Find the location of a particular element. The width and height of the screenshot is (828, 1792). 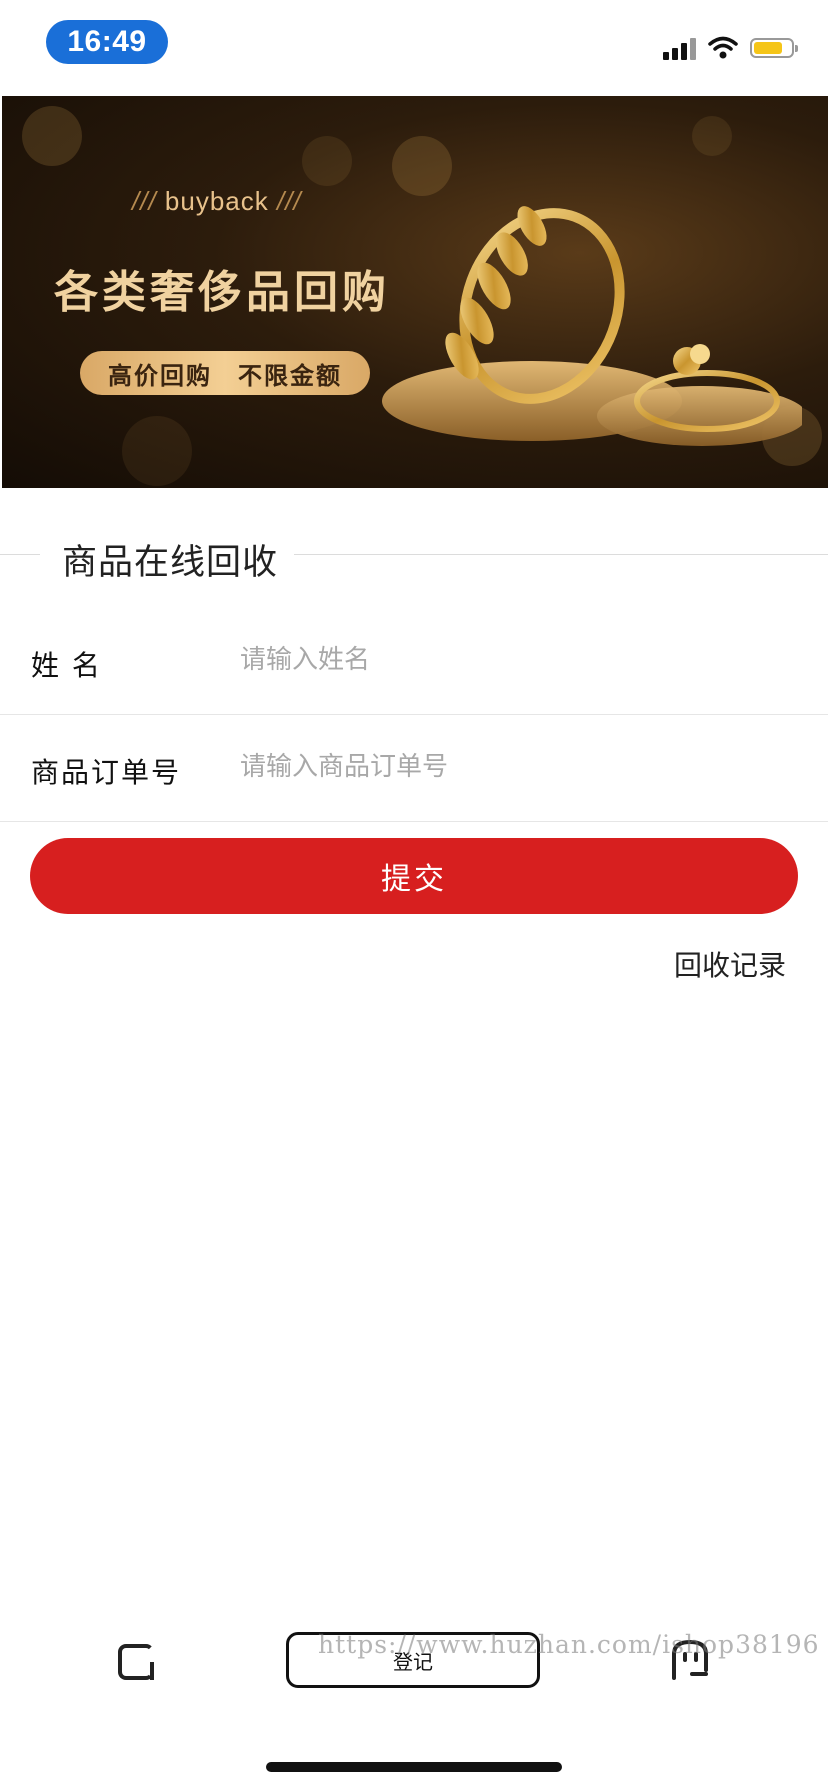

battery-icon is located at coordinates (774, 48).